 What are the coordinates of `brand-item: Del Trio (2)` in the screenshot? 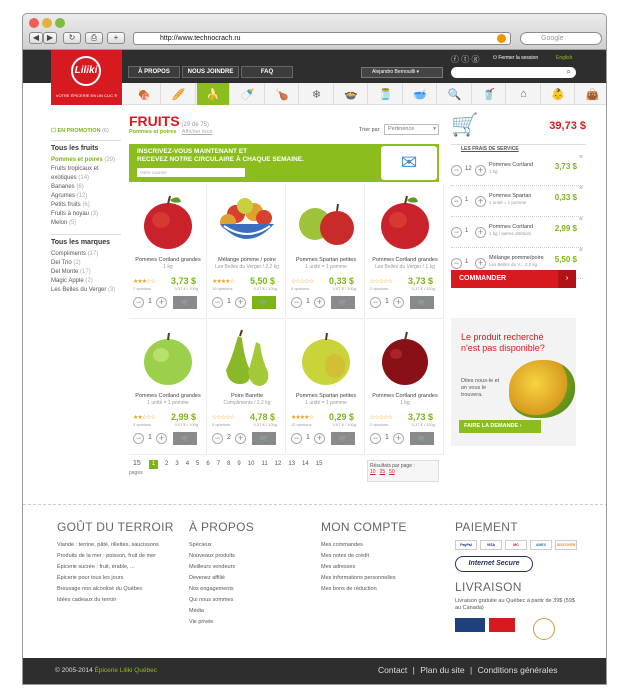 It's located at (86, 263).